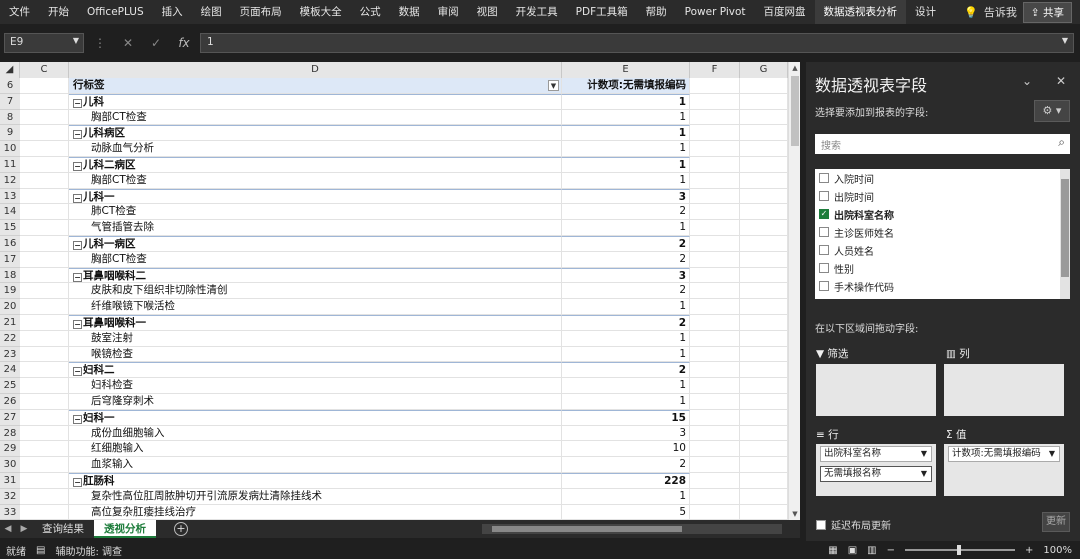 This screenshot has height=559, width=1080. What do you see at coordinates (315, 338) in the screenshot?
I see `pivot-label-cell: 鼓室注射` at bounding box center [315, 338].